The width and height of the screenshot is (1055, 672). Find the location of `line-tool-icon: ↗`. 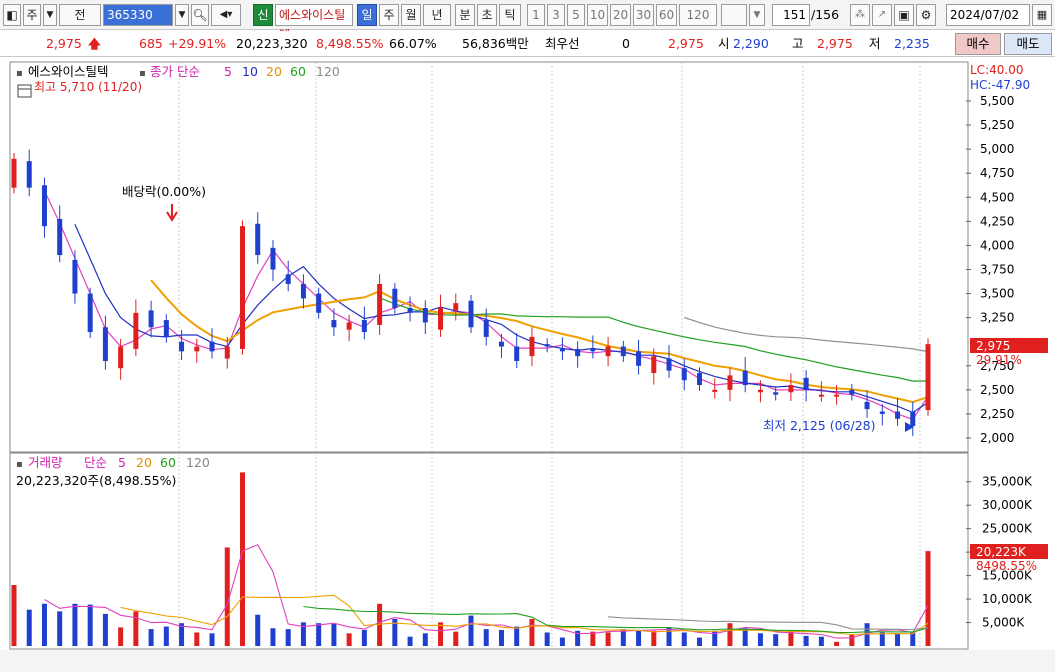

line-tool-icon: ↗ is located at coordinates (882, 15).